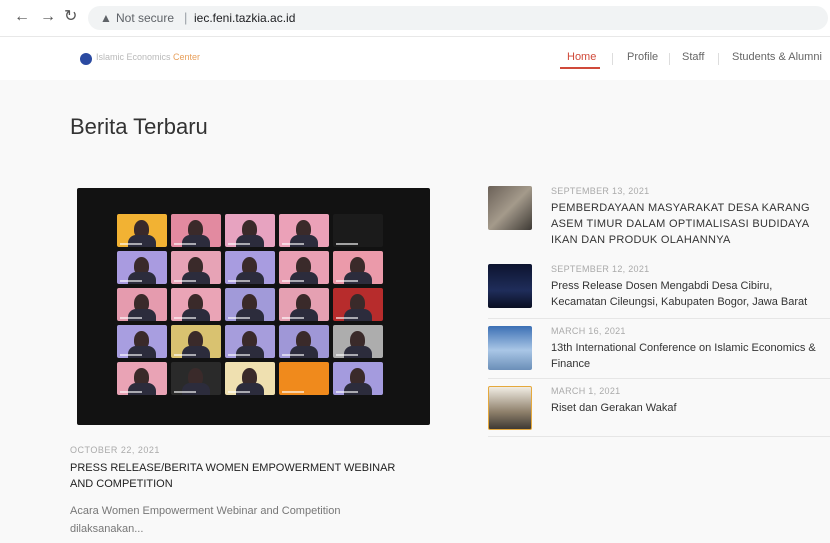 The height and width of the screenshot is (543, 830). Describe the element at coordinates (690, 408) in the screenshot. I see `news-title: Riset dan Gerakan Wakaf` at that location.